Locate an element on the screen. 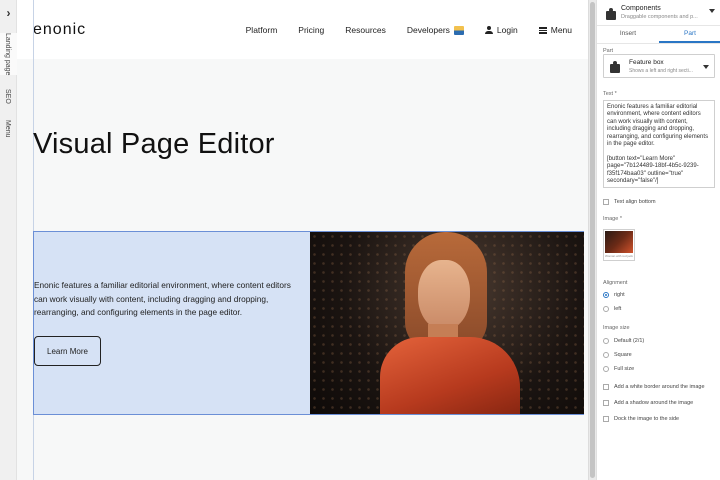 This screenshot has width=720, height=480. nav-label: Pricing is located at coordinates (311, 30).